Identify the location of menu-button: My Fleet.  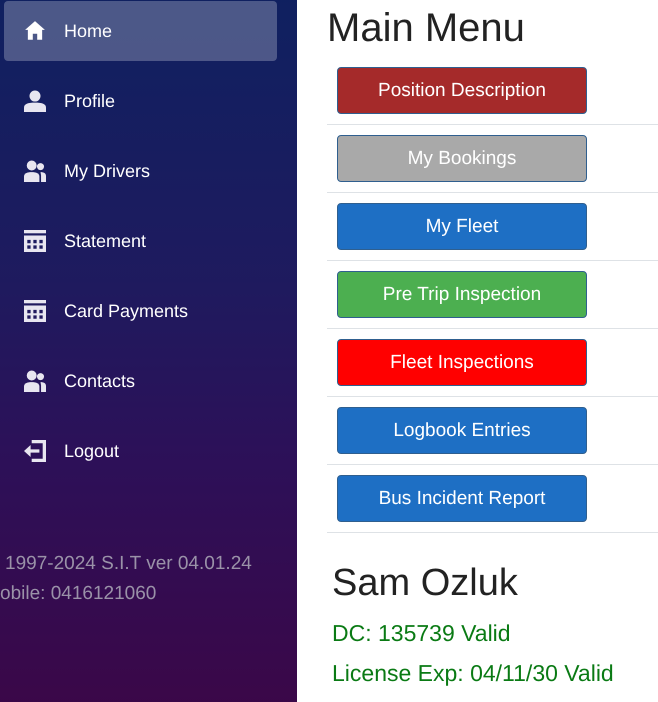
(462, 226).